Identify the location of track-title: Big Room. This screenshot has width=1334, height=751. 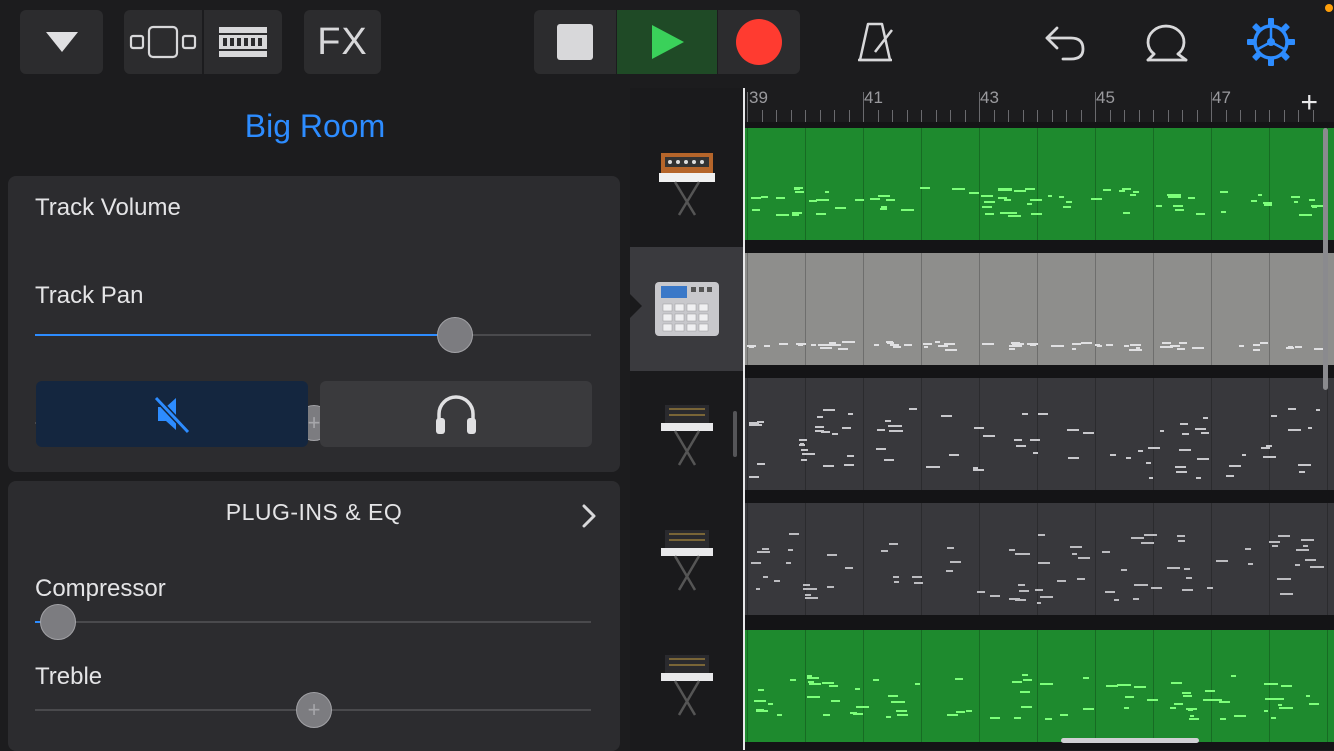
(315, 126).